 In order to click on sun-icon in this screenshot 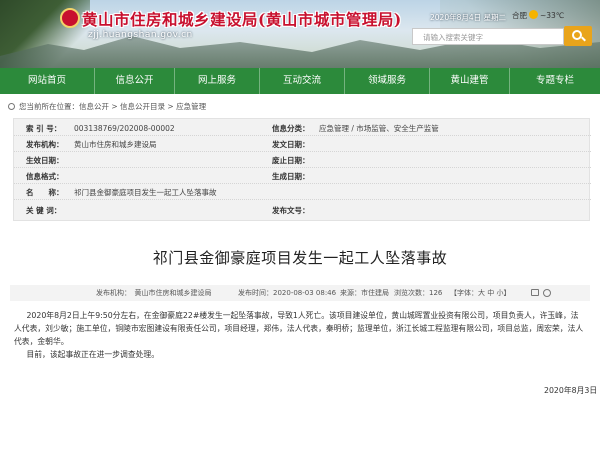, I will do `click(533, 14)`.